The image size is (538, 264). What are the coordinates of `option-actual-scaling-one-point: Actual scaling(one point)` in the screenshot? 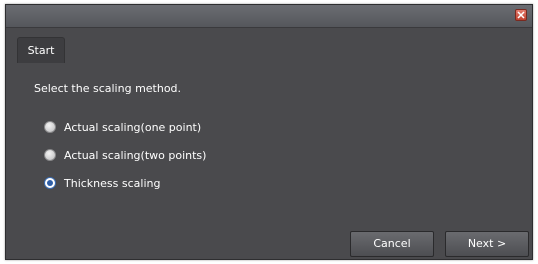 It's located at (125, 127).